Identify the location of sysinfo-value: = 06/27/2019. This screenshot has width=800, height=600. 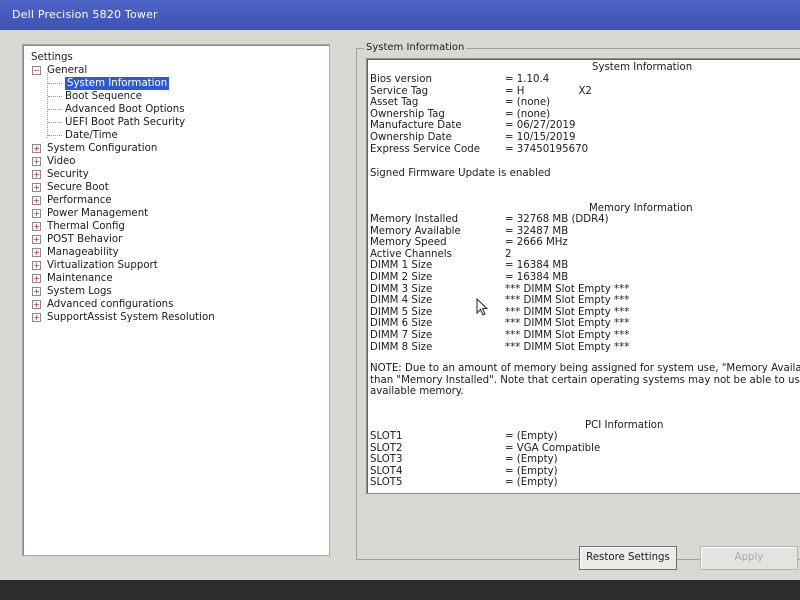
(540, 126).